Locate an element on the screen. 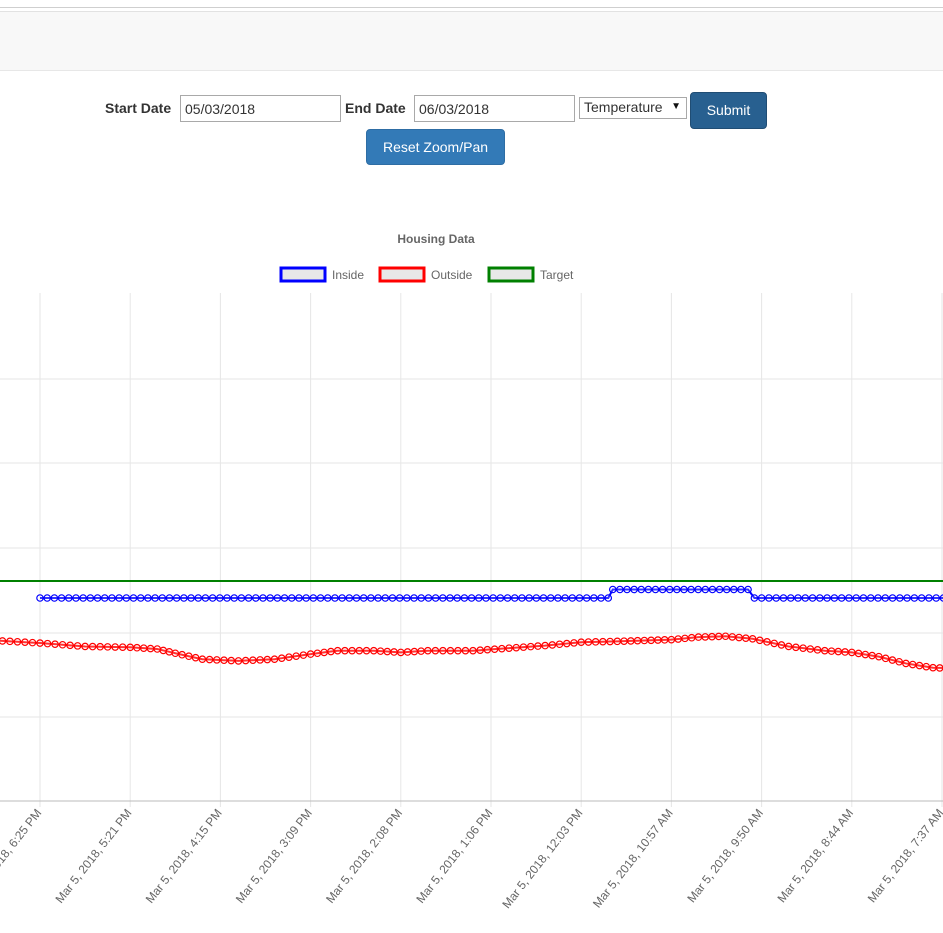 The image size is (943, 933). legend-item-outside: Outside is located at coordinates (425, 274).